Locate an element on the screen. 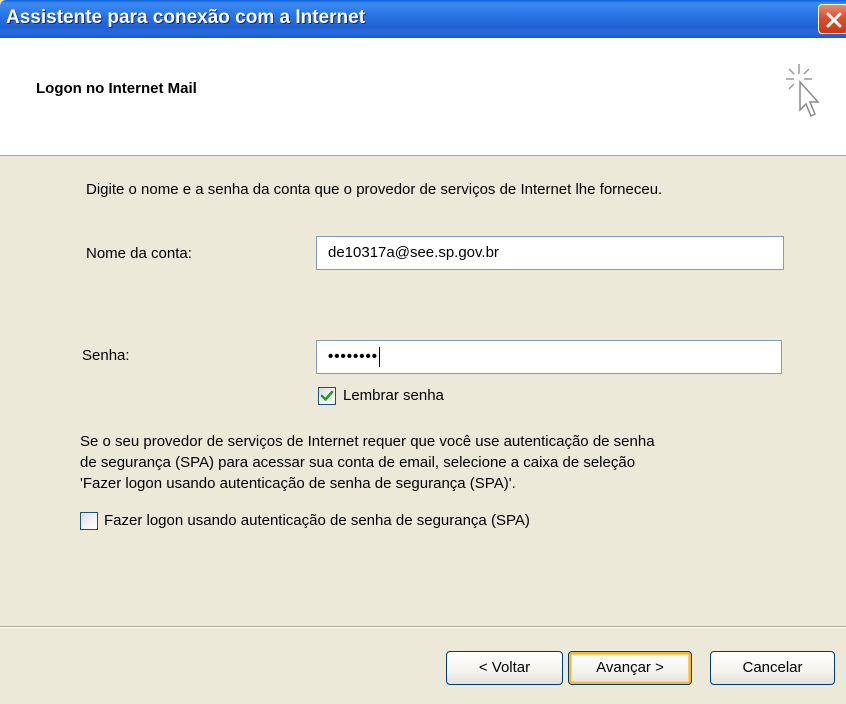 The height and width of the screenshot is (704, 846). close-button is located at coordinates (832, 19).